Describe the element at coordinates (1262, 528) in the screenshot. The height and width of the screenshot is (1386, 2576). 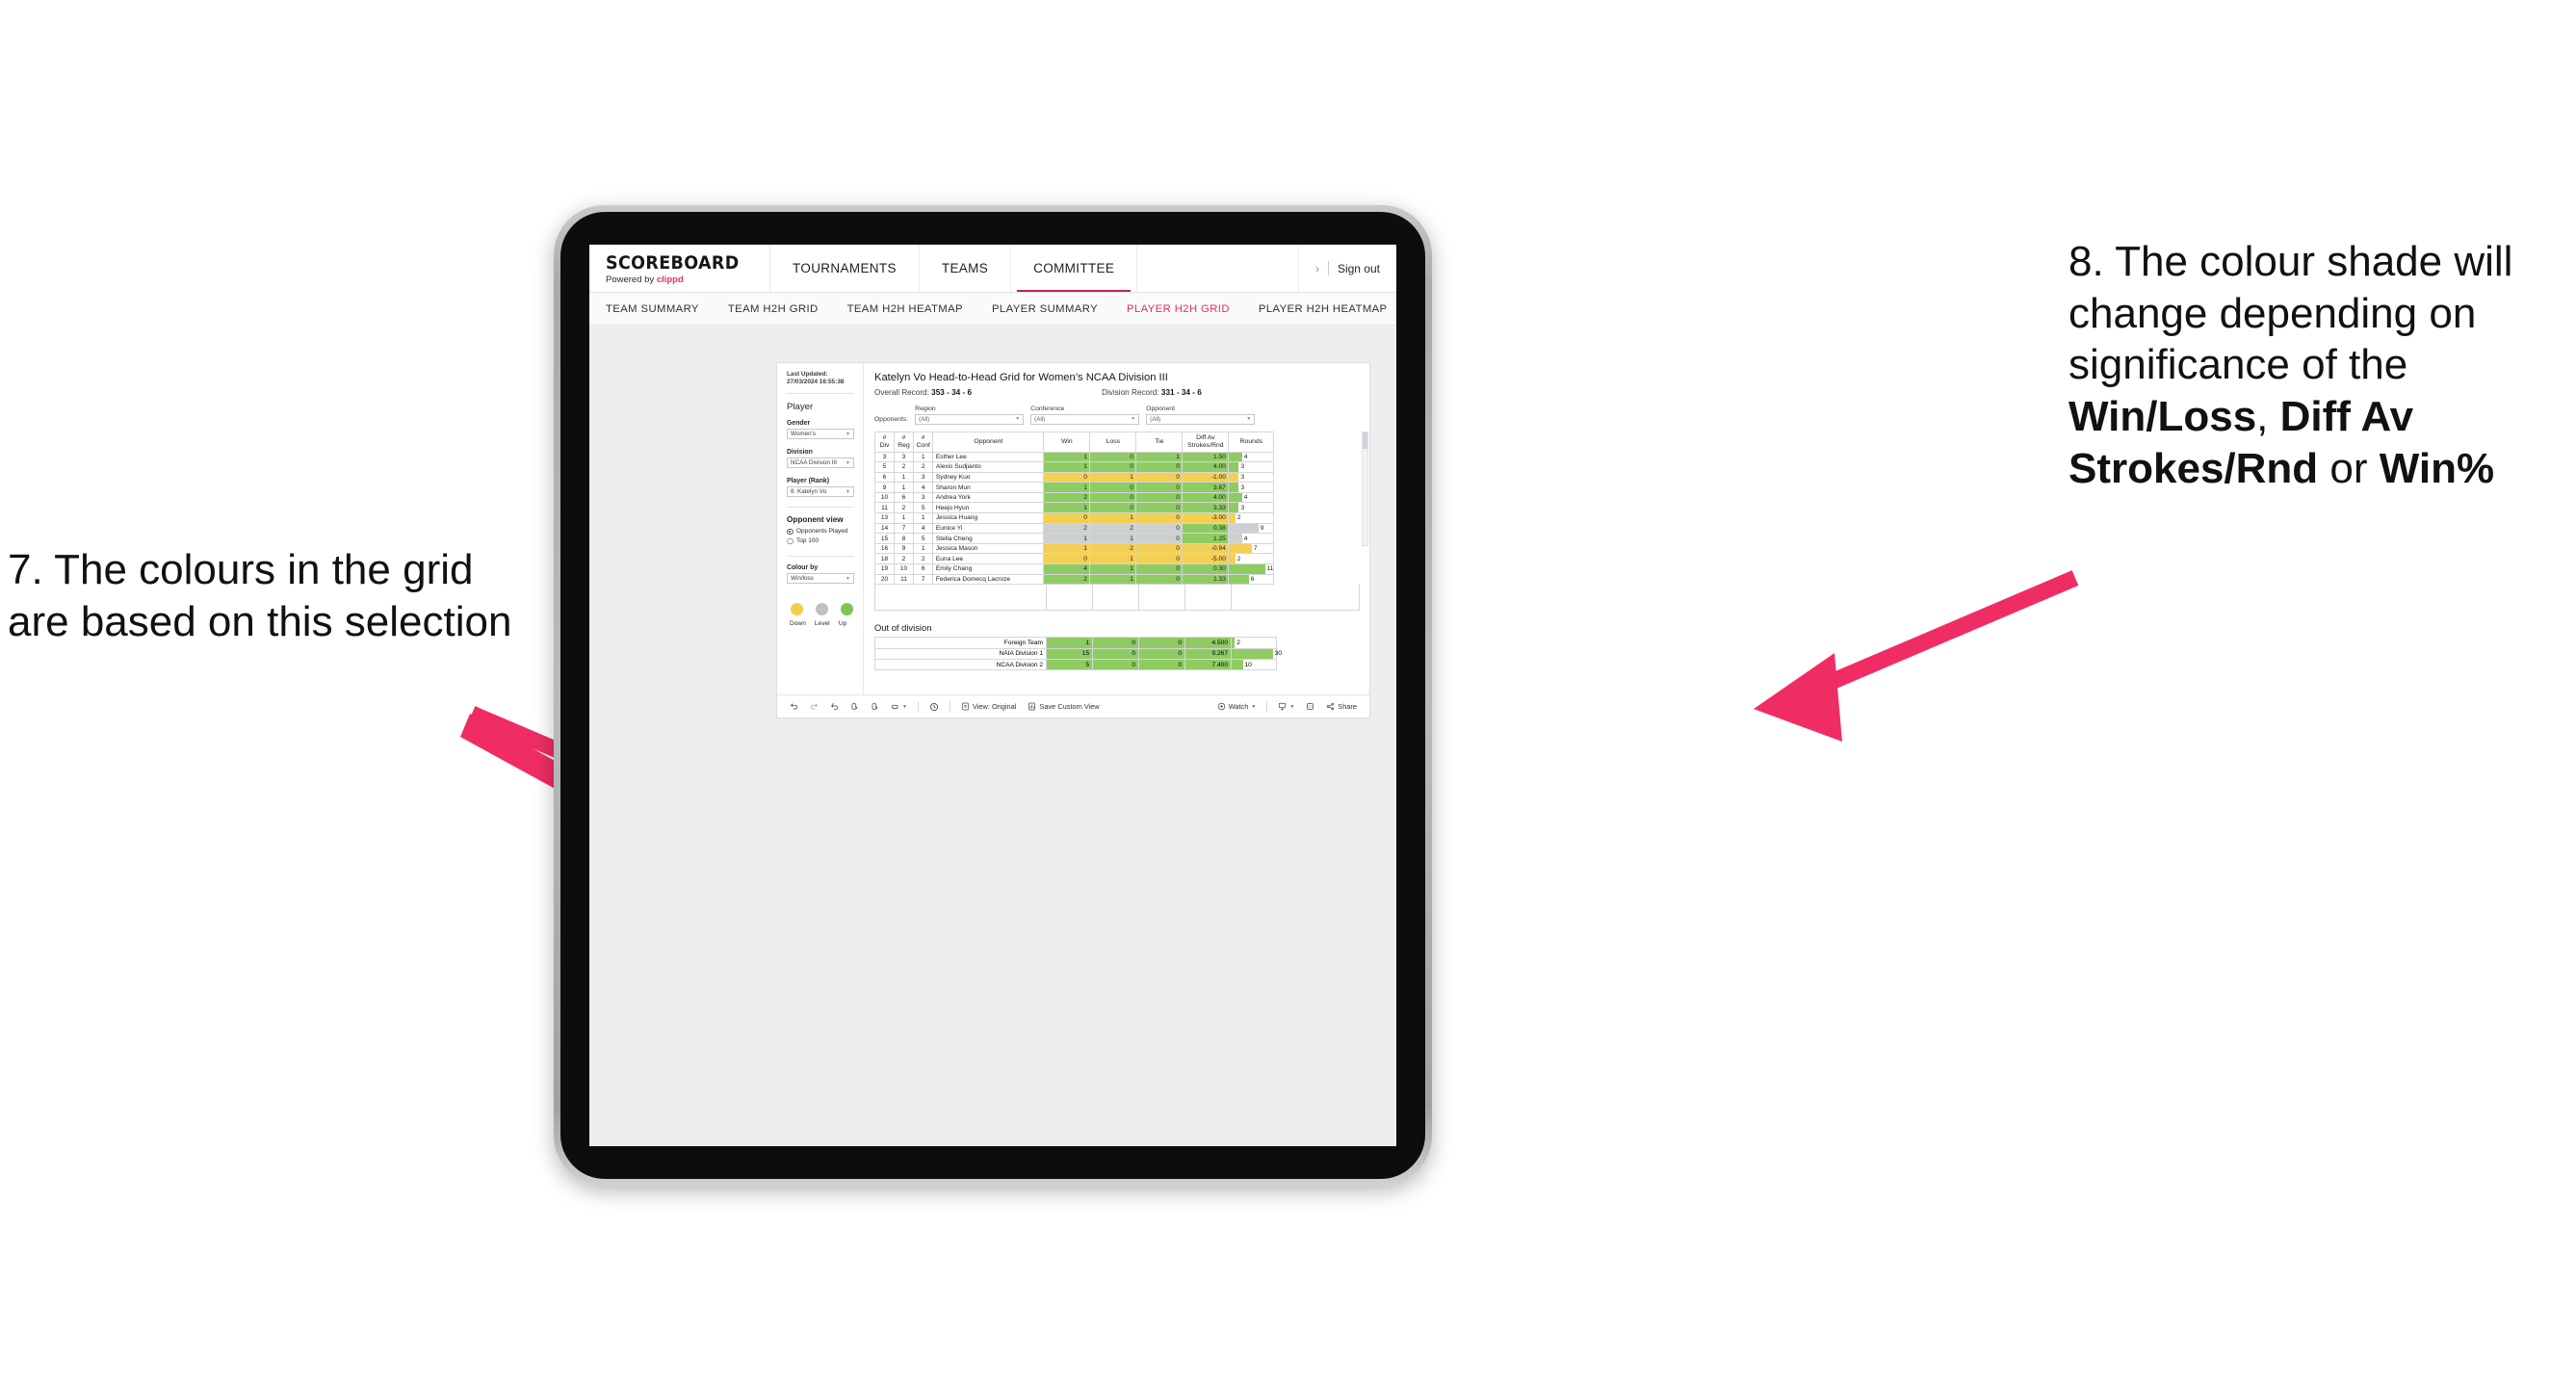
I see `rounds-value: 9` at that location.